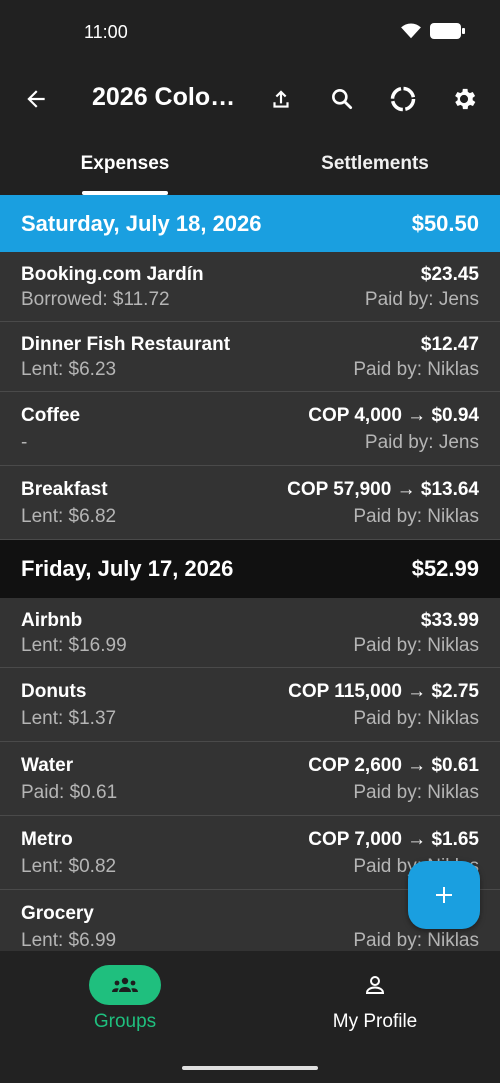 This screenshot has width=500, height=1083. What do you see at coordinates (57, 913) in the screenshot?
I see `expense-name: Grocery` at bounding box center [57, 913].